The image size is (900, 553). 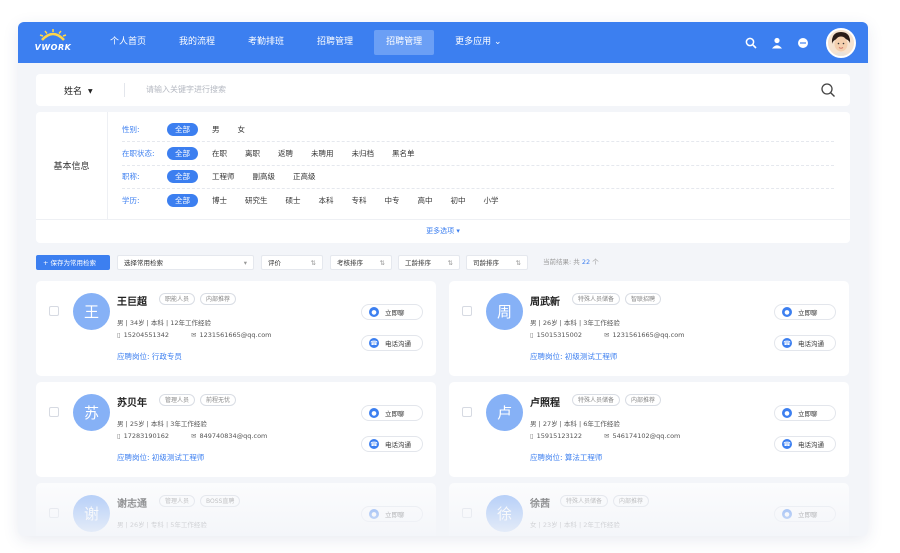 I want to click on message-icon, so click(x=803, y=43).